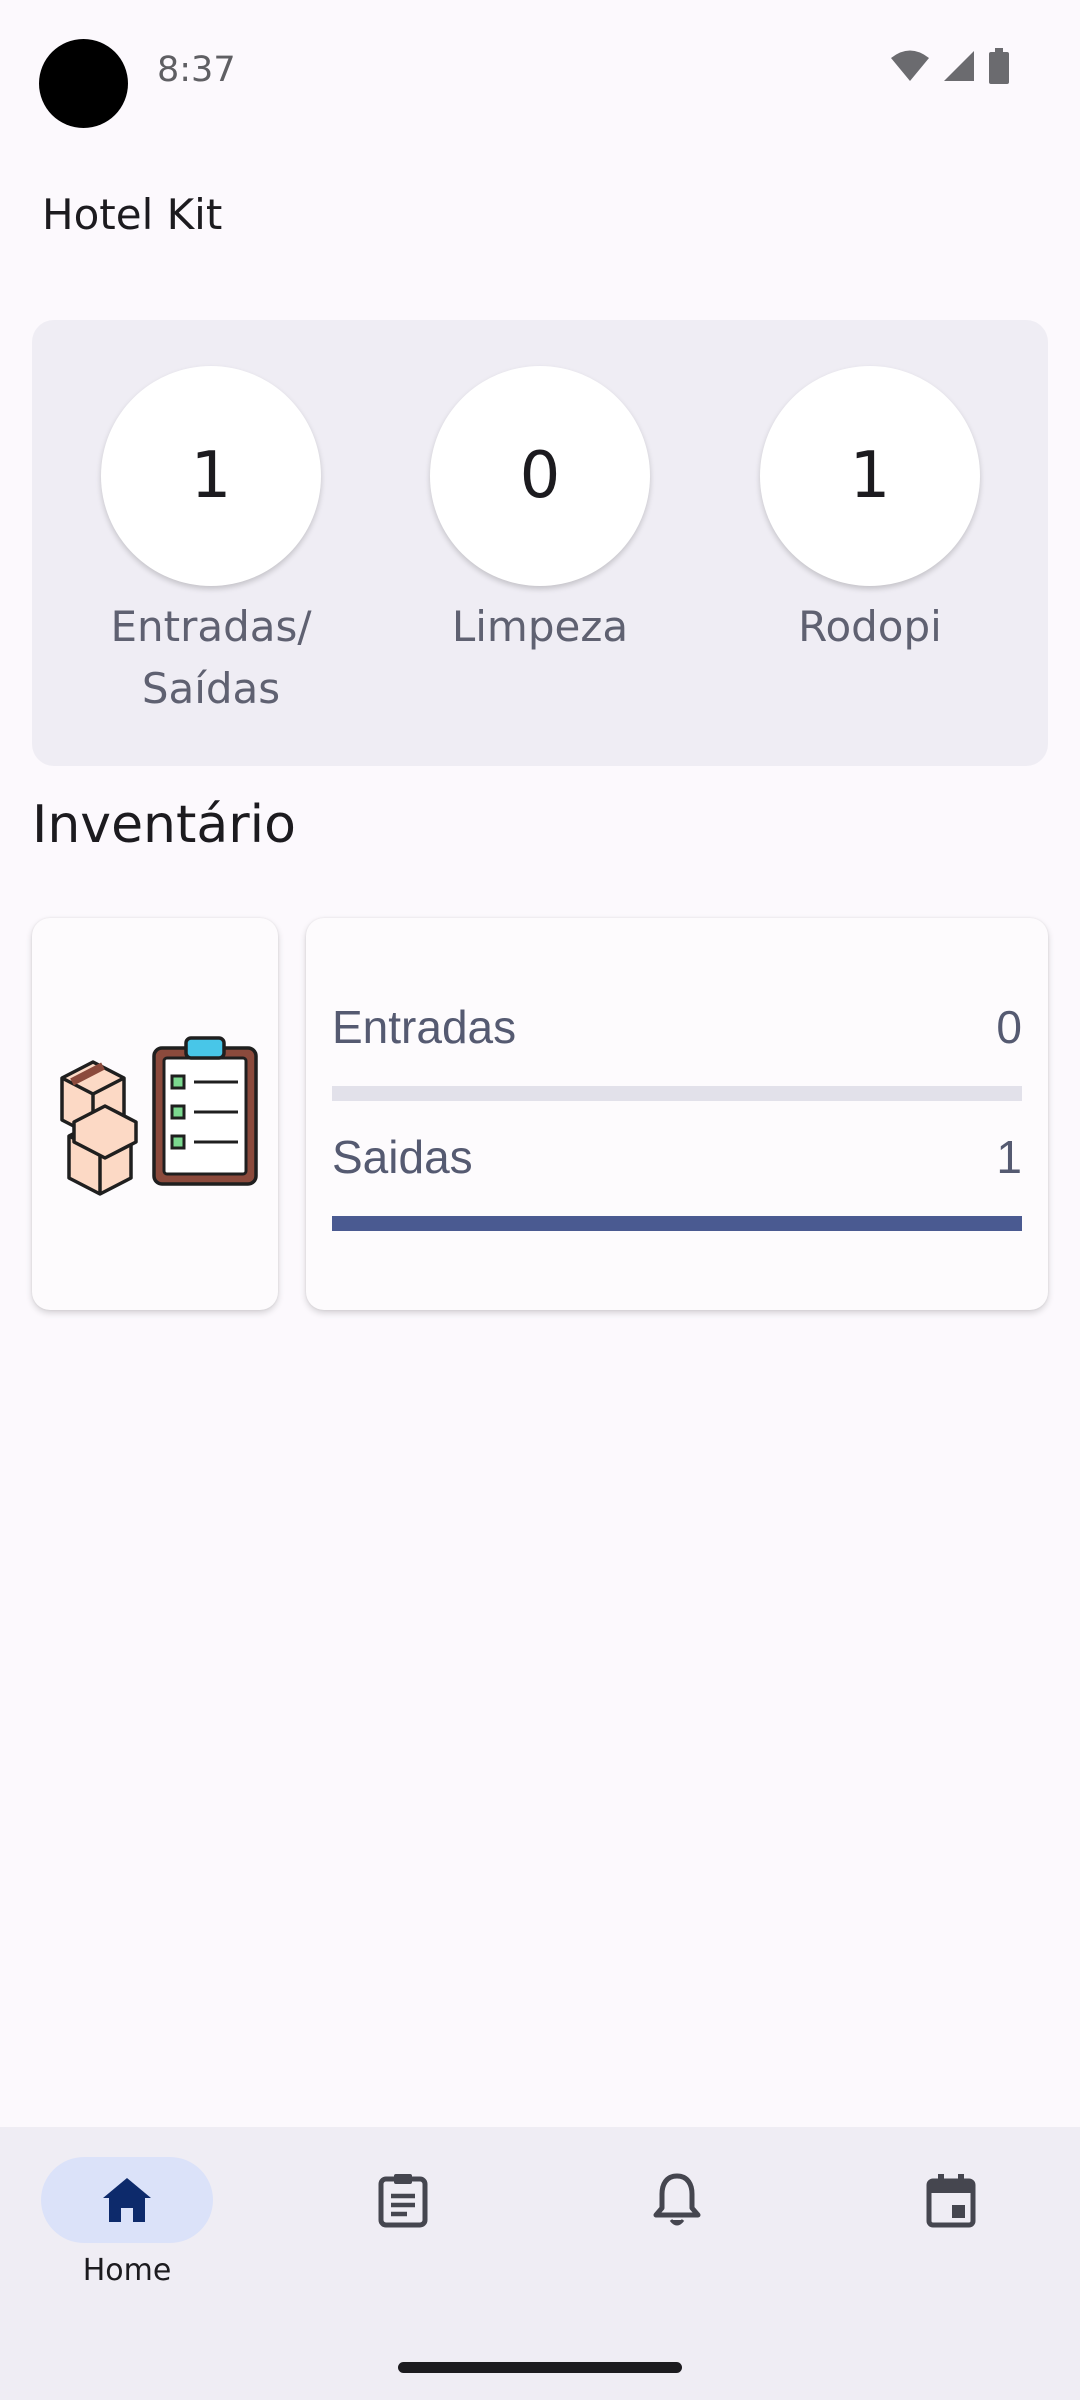  What do you see at coordinates (127, 2270) in the screenshot?
I see `nav-label: Home` at bounding box center [127, 2270].